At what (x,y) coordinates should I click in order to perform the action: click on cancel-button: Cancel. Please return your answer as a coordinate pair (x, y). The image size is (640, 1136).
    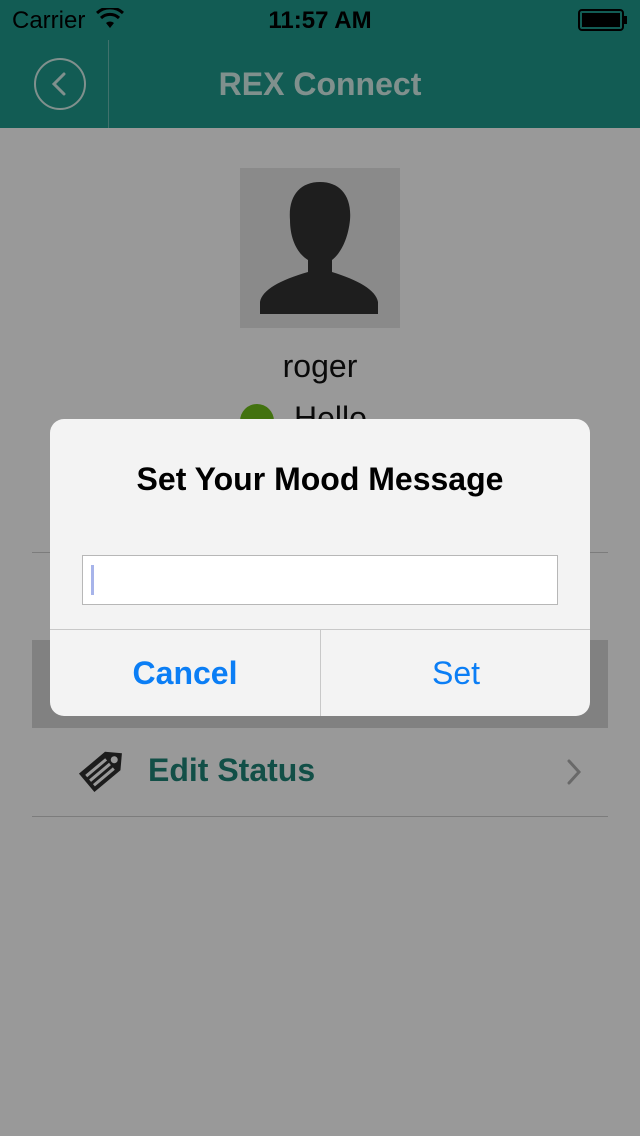
    Looking at the image, I should click on (185, 673).